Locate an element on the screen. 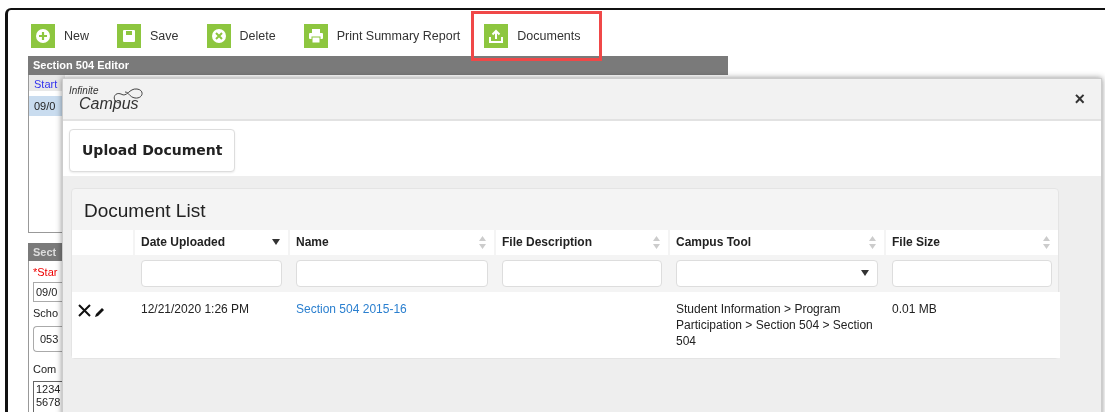 The image size is (1110, 412). toolbar-button: Print Summary Report is located at coordinates (386, 36).